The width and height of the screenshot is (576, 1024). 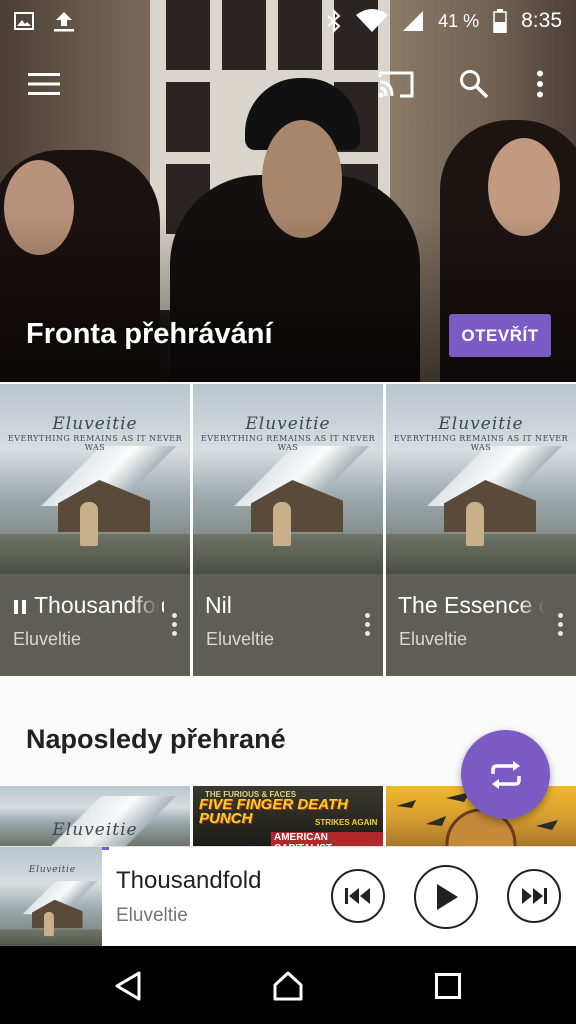 I want to click on open-queue-button: OTEVŘÍT, so click(x=500, y=335).